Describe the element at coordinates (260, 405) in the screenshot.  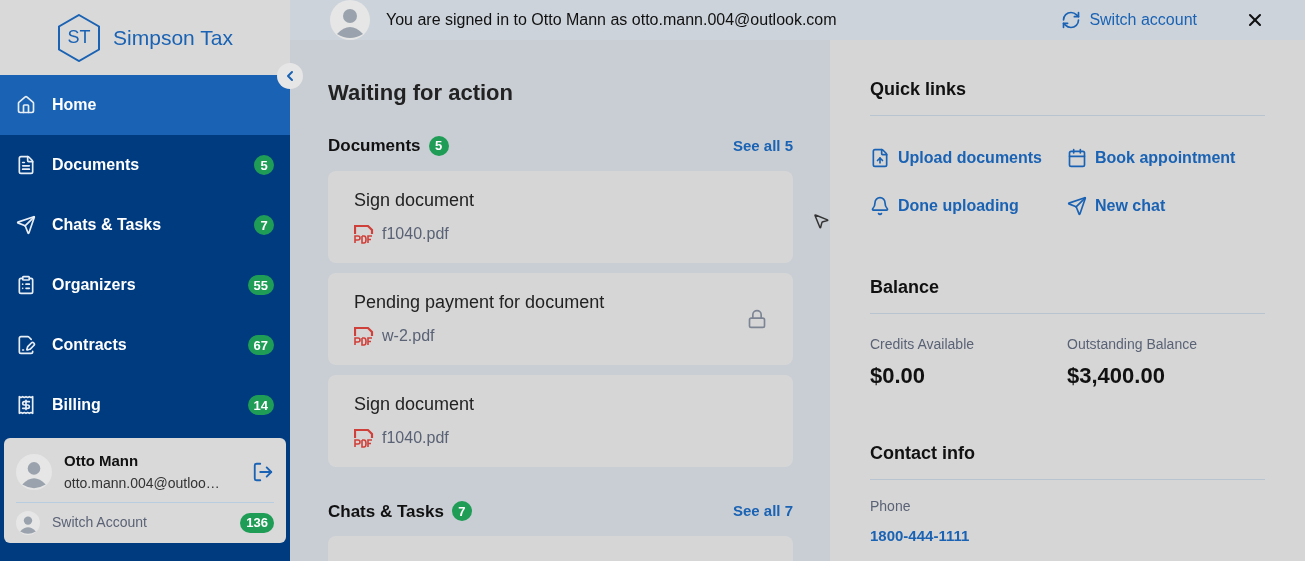
I see `count-badge: 14` at that location.